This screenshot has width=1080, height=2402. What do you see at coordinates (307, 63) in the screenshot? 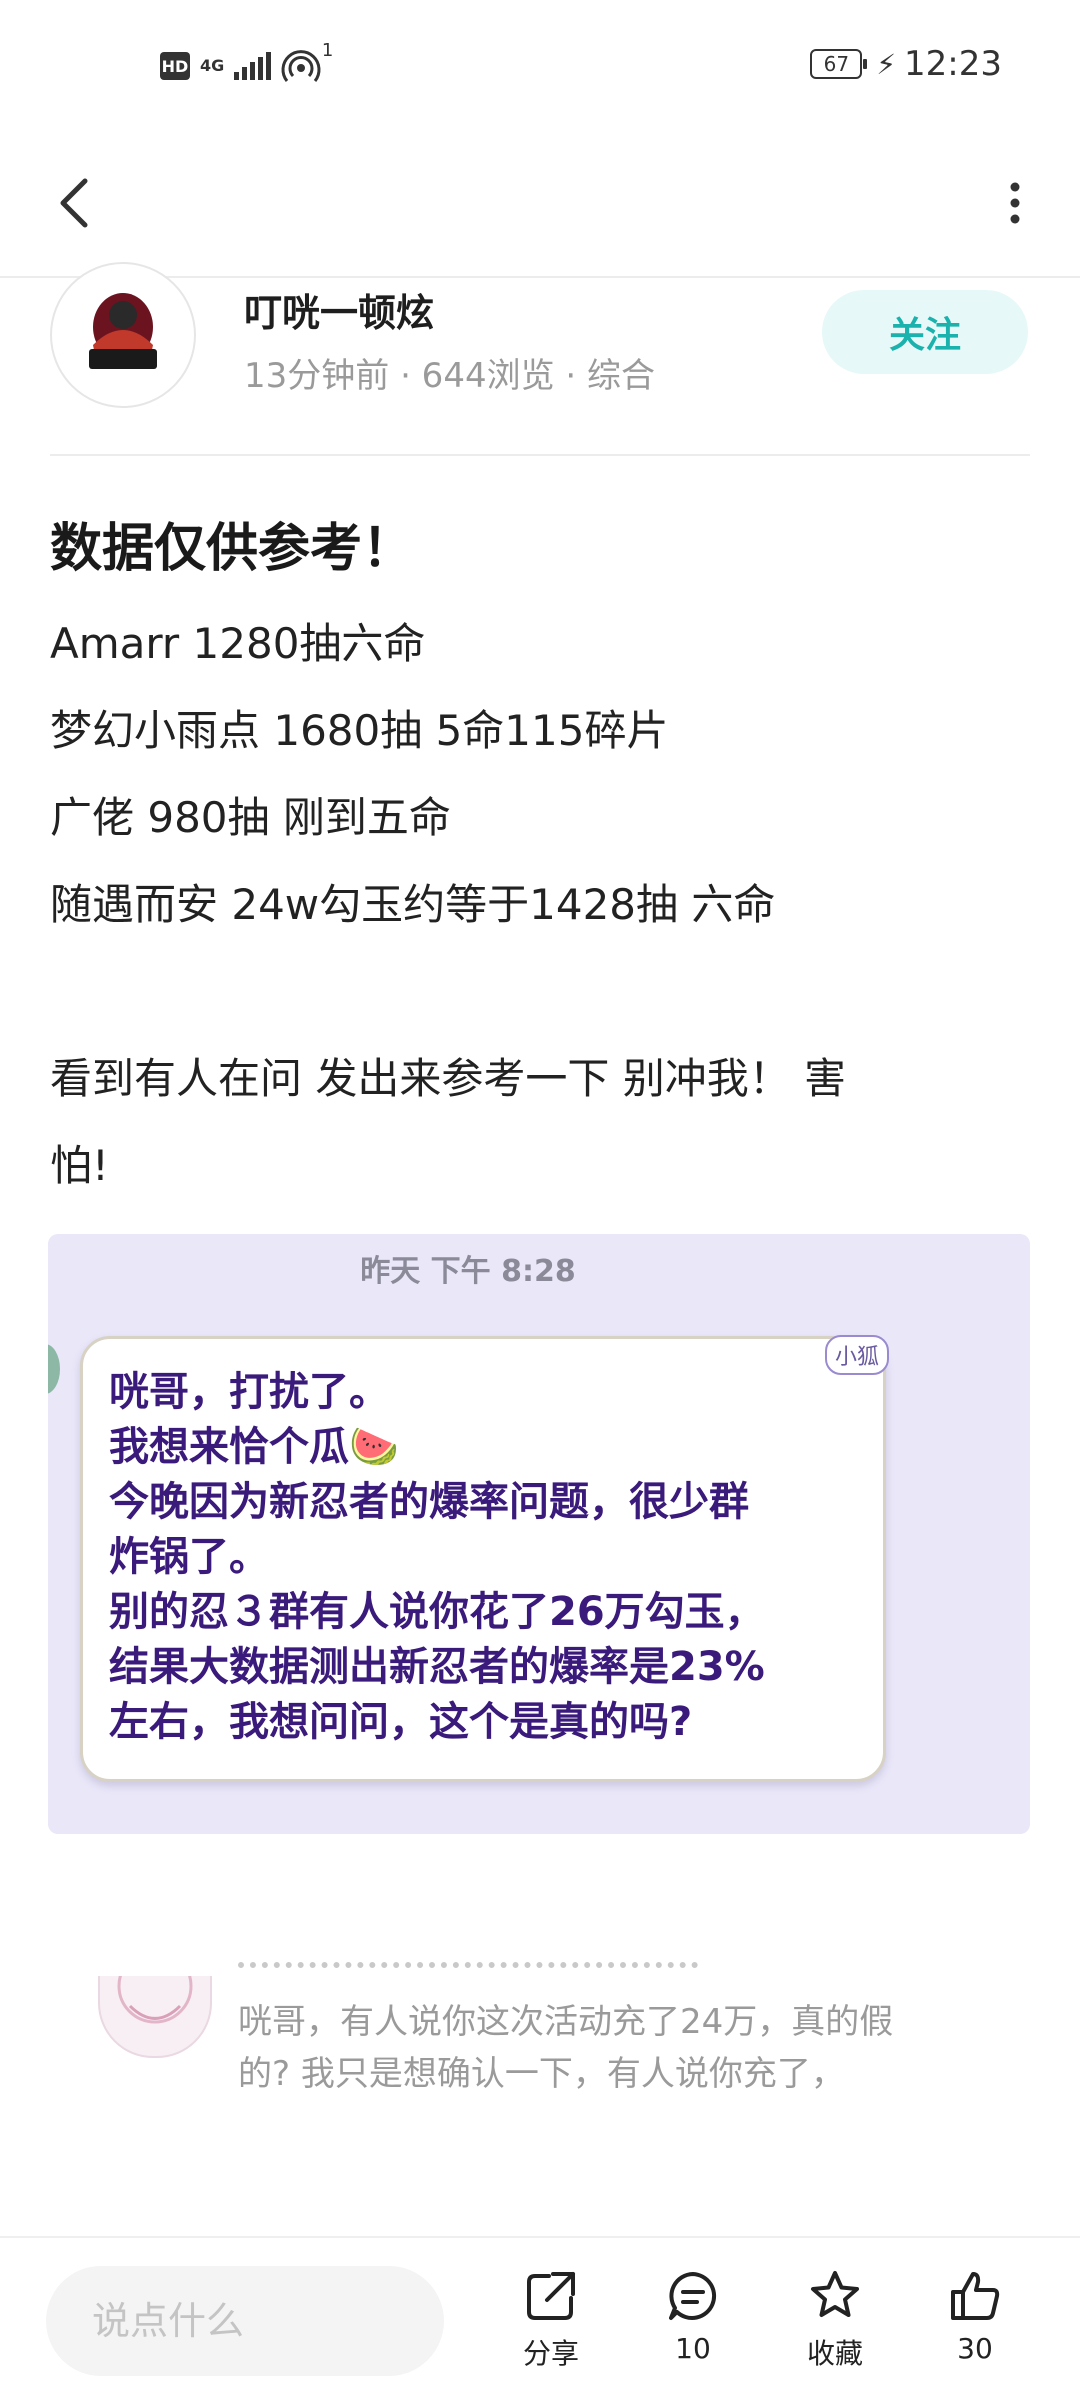
I see `hotspot-icon: 1` at bounding box center [307, 63].